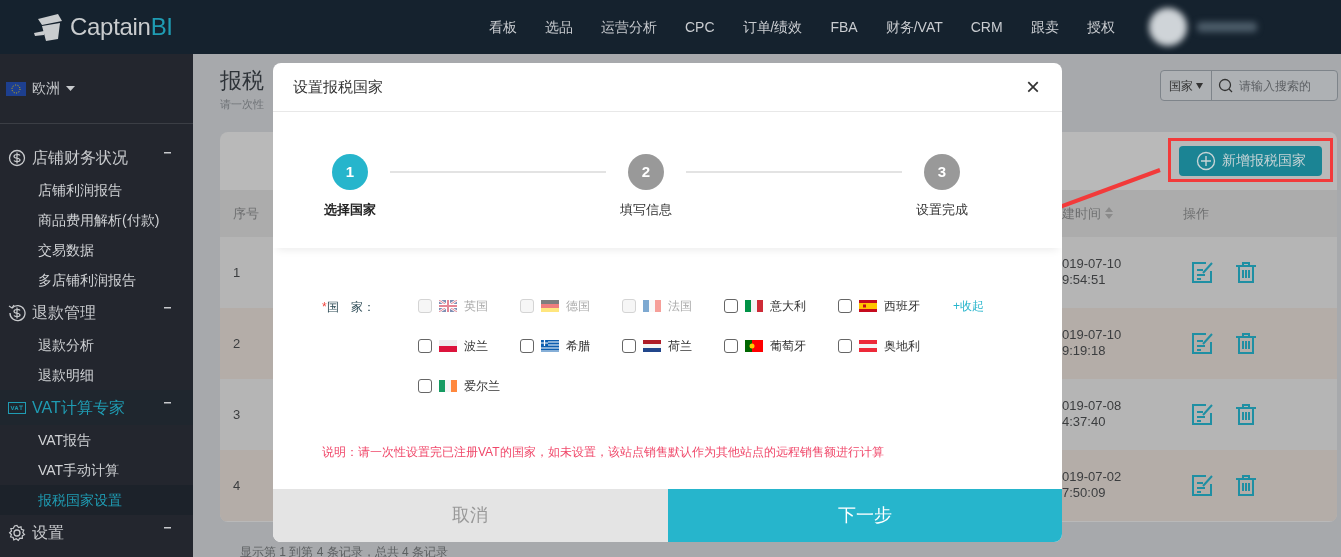 This screenshot has width=1341, height=557. What do you see at coordinates (1249, 85) in the screenshot?
I see `search-field: 国家 请输入搜索的` at bounding box center [1249, 85].